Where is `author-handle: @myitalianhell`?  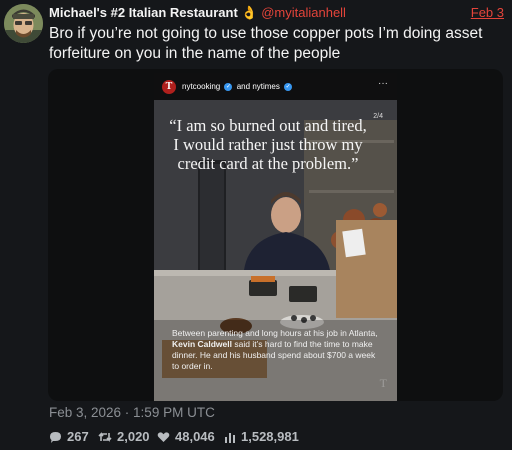 author-handle: @myitalianhell is located at coordinates (303, 12).